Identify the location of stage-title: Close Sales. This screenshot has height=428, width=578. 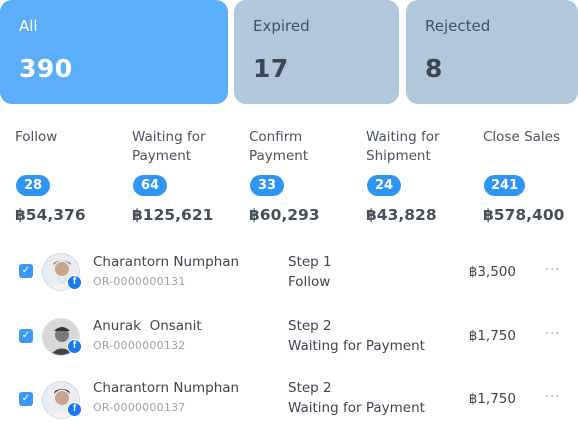
(521, 137).